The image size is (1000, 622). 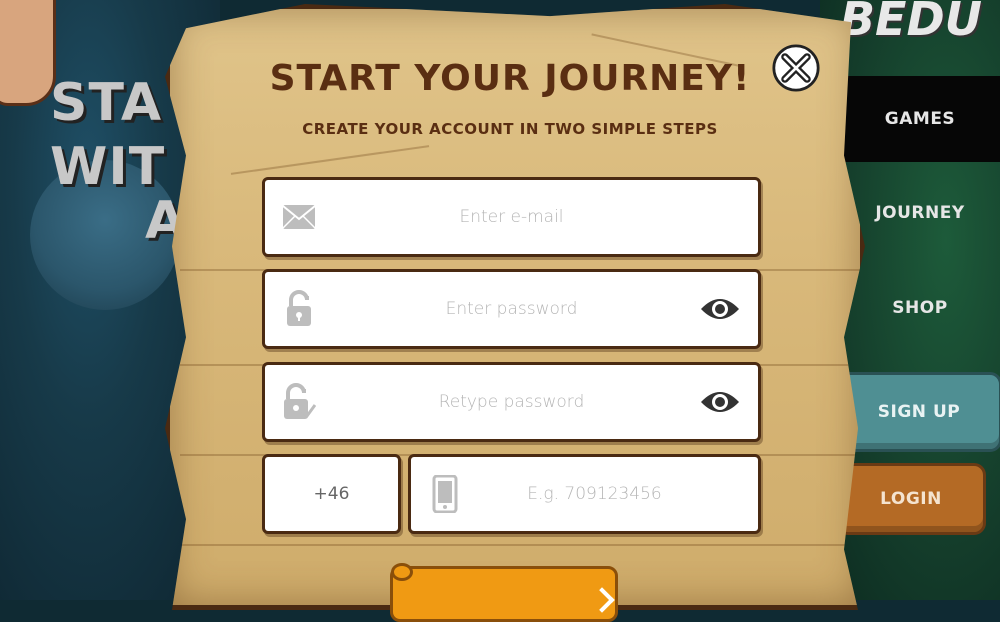 I want to click on retype-password-field, so click(x=511, y=402).